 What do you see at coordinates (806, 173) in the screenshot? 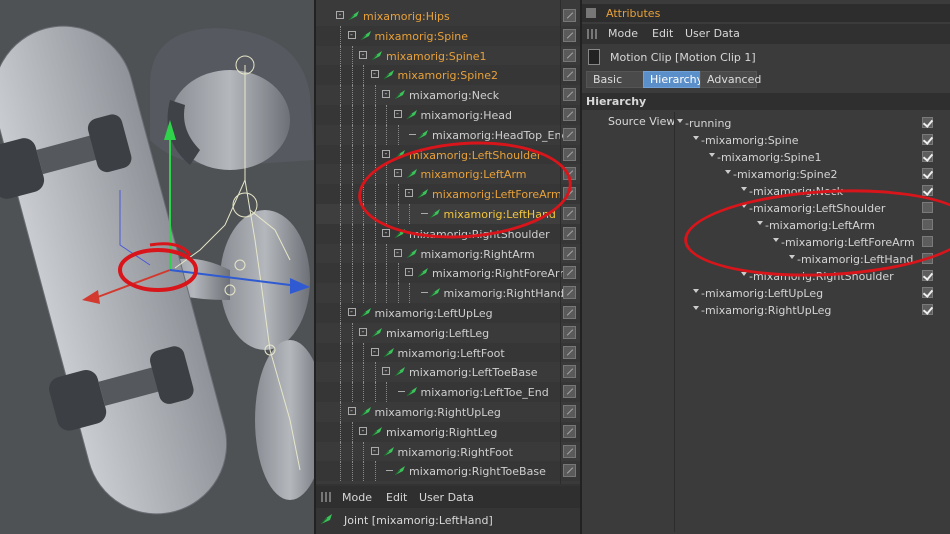
I see `hierarchy-row: -mixamorig:Spine2` at bounding box center [806, 173].